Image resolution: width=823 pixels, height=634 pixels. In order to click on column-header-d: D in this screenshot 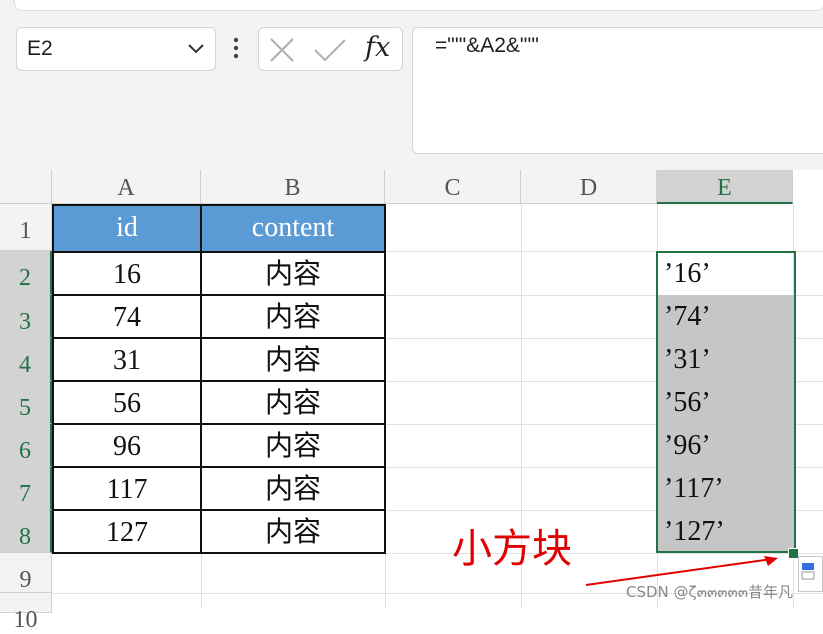, I will do `click(589, 187)`.